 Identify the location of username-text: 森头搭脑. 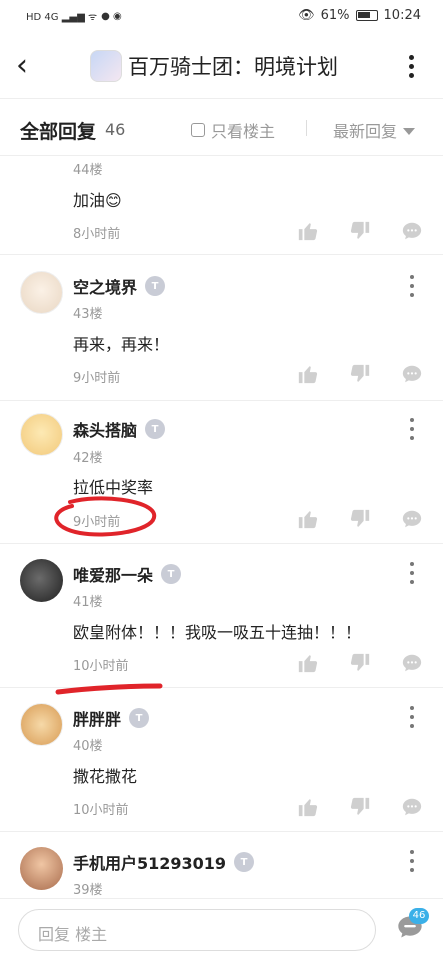
(105, 430).